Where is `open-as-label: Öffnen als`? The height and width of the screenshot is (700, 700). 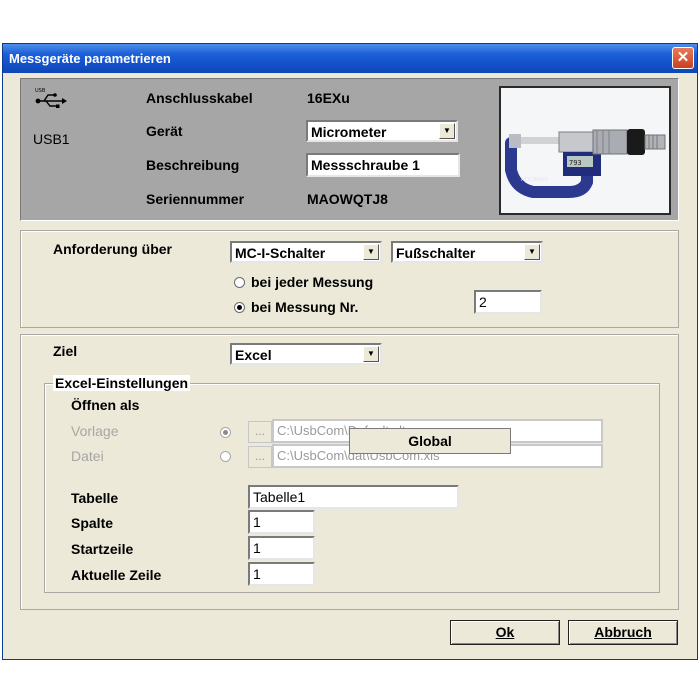
open-as-label: Öffnen als is located at coordinates (105, 405).